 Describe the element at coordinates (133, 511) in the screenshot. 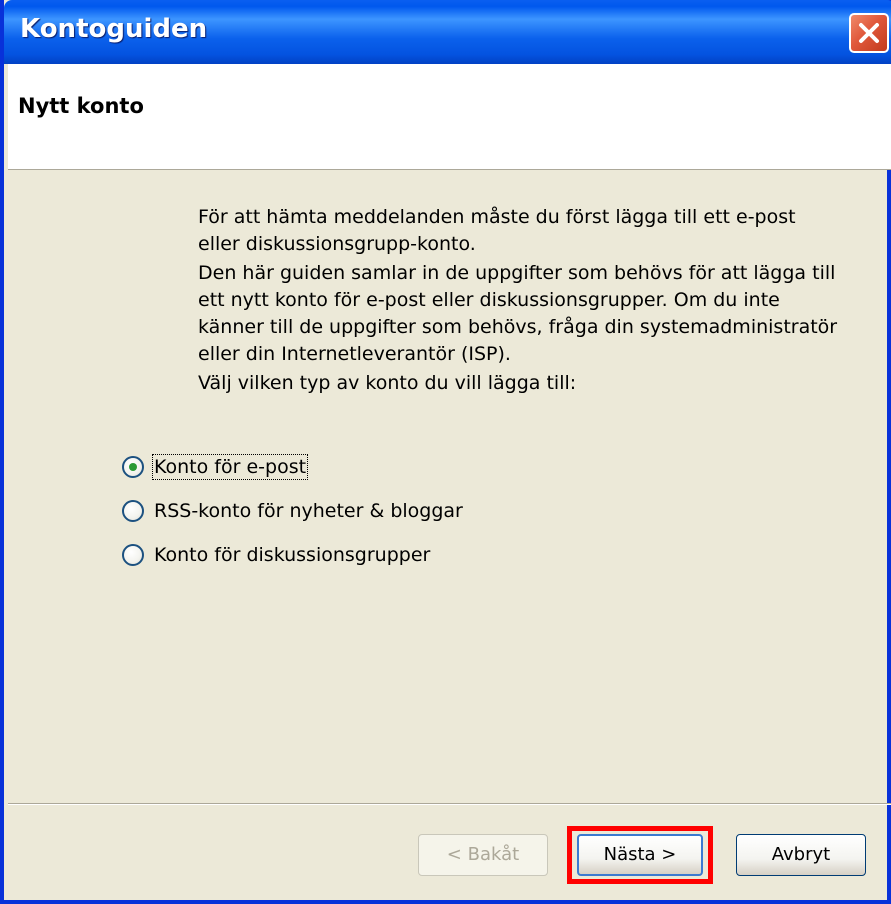

I see `radio-rss-icon` at that location.